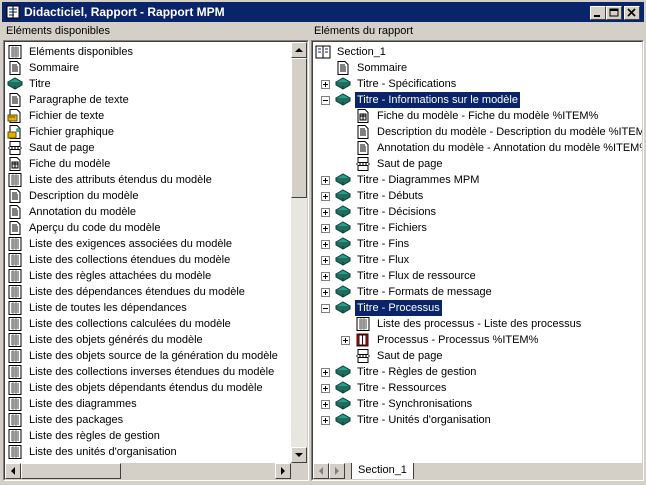 Image resolution: width=646 pixels, height=485 pixels. I want to click on close-button, so click(632, 13).